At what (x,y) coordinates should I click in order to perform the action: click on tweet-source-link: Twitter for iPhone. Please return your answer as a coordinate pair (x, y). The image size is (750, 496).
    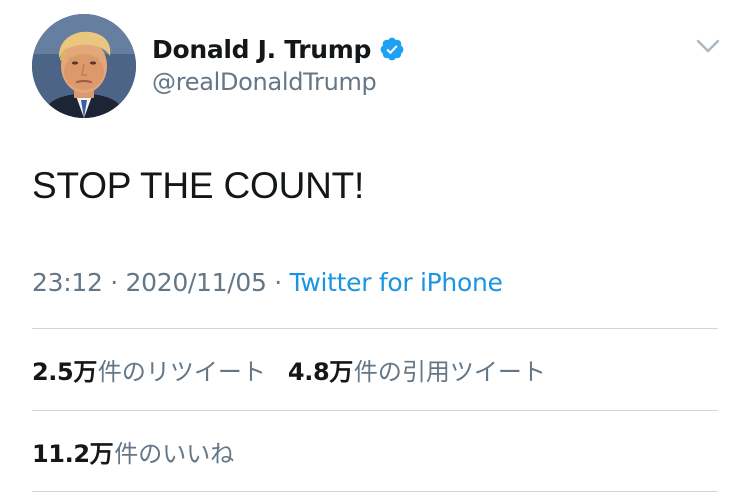
    Looking at the image, I should click on (396, 282).